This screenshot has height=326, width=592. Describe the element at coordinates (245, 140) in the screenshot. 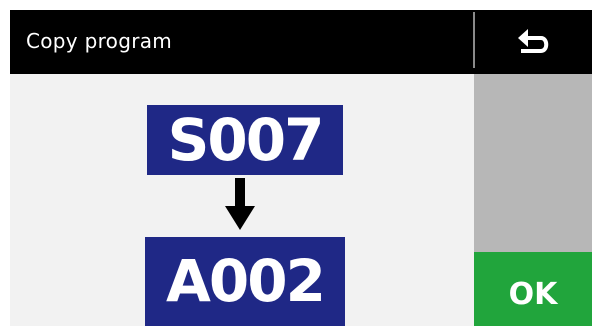

I see `source-program: S007` at that location.